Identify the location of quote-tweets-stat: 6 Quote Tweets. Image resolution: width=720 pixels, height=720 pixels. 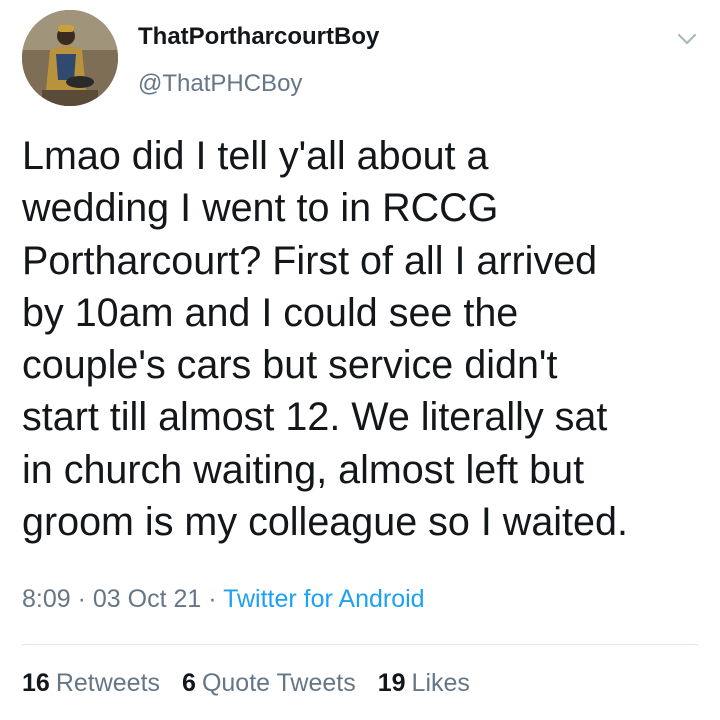
(269, 683).